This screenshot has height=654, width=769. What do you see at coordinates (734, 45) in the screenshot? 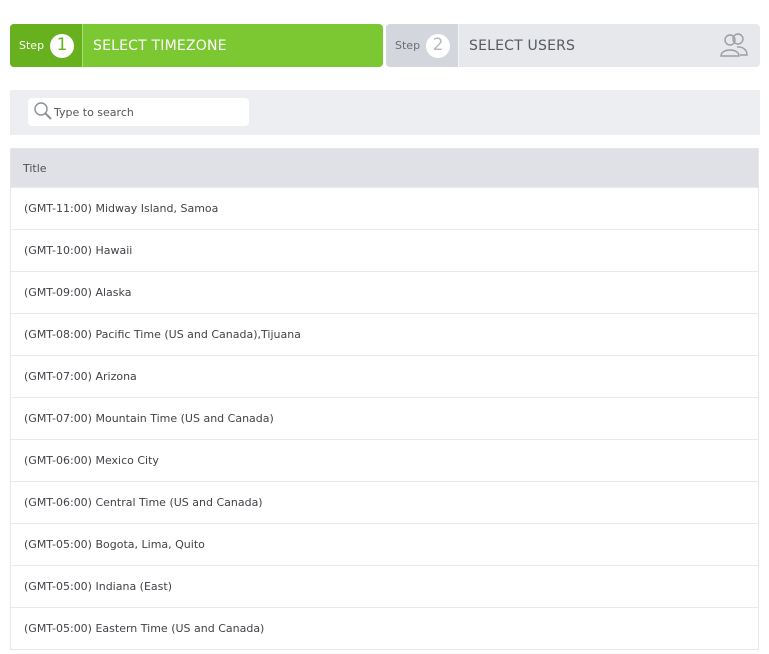
I see `users-icon` at bounding box center [734, 45].